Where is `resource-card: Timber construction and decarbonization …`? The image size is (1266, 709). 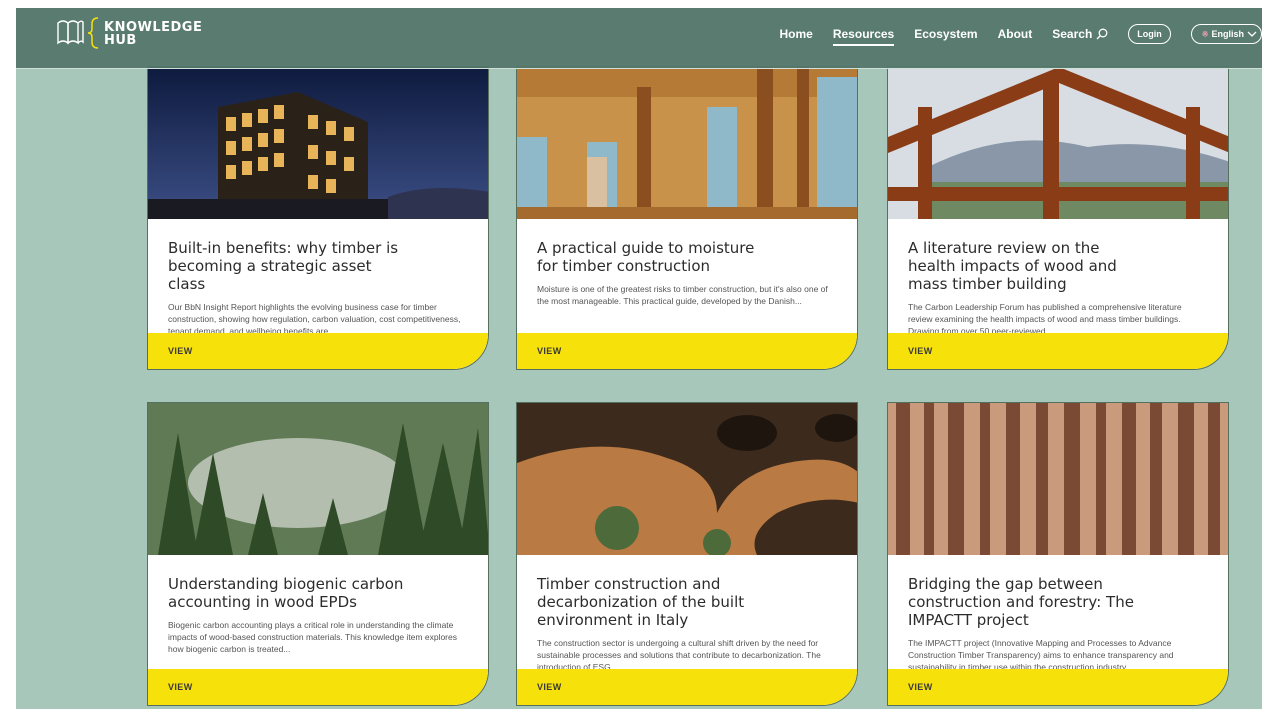 resource-card: Timber construction and decarbonization … is located at coordinates (687, 554).